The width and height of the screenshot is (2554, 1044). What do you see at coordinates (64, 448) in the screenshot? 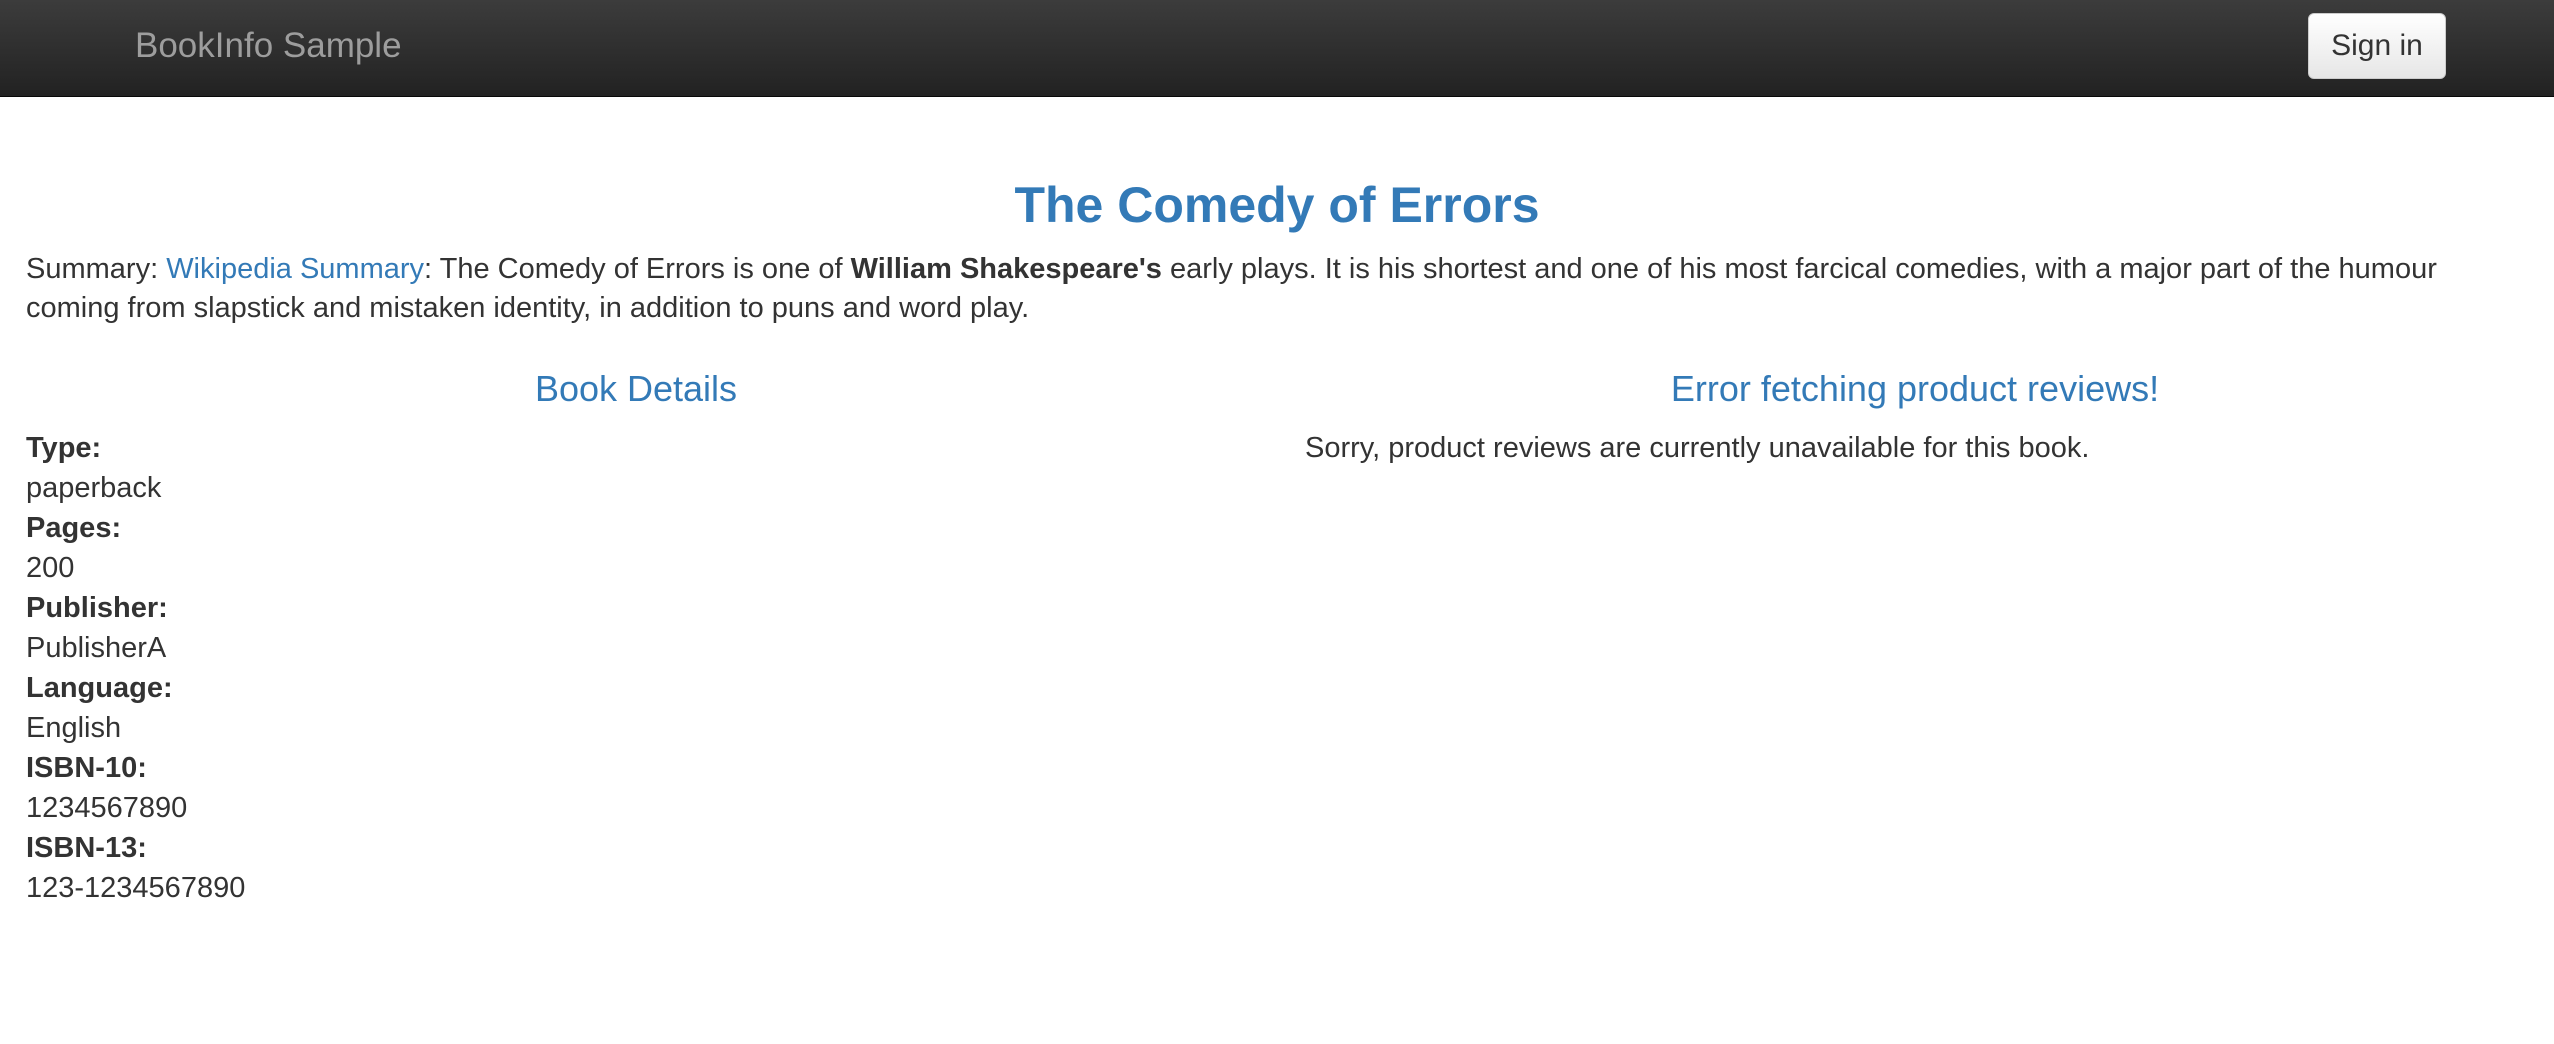
I see `detail-label-type: Type:` at bounding box center [64, 448].